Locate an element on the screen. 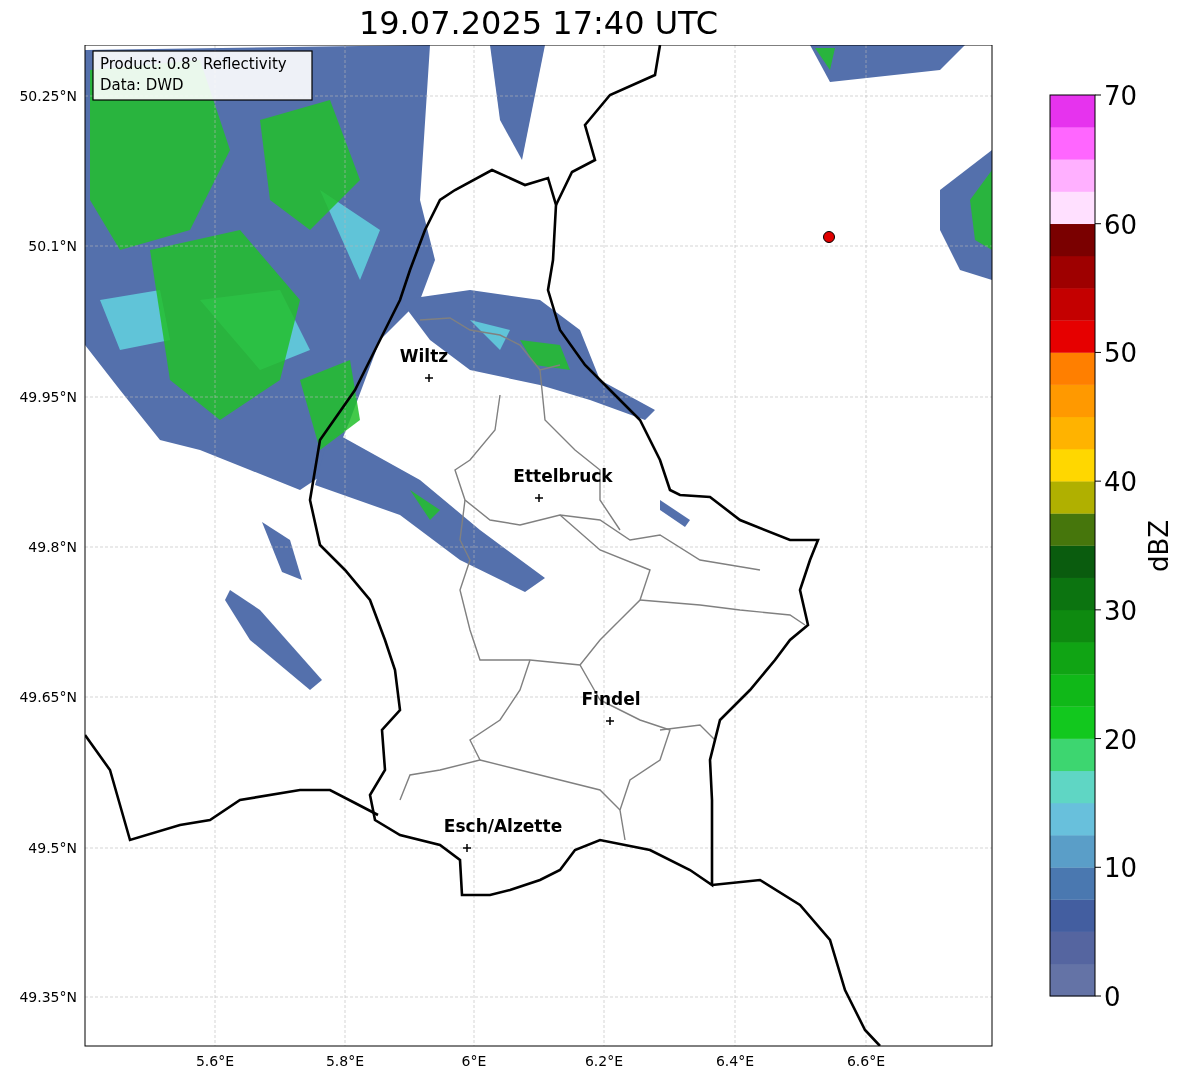 This screenshot has width=1184, height=1081. info-text: Product: 0.8° Reflectivity is located at coordinates (193, 64).